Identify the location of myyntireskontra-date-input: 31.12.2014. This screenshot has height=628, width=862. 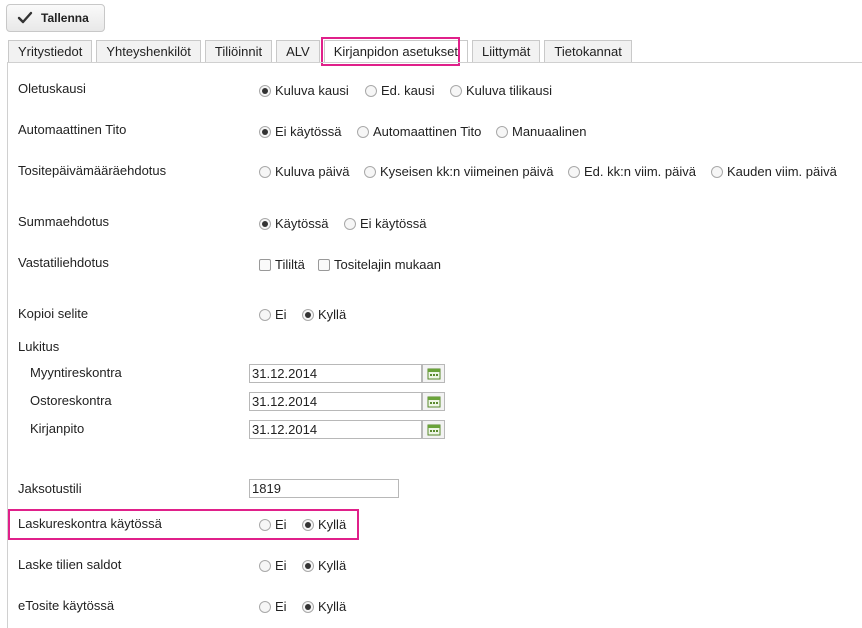
(335, 373).